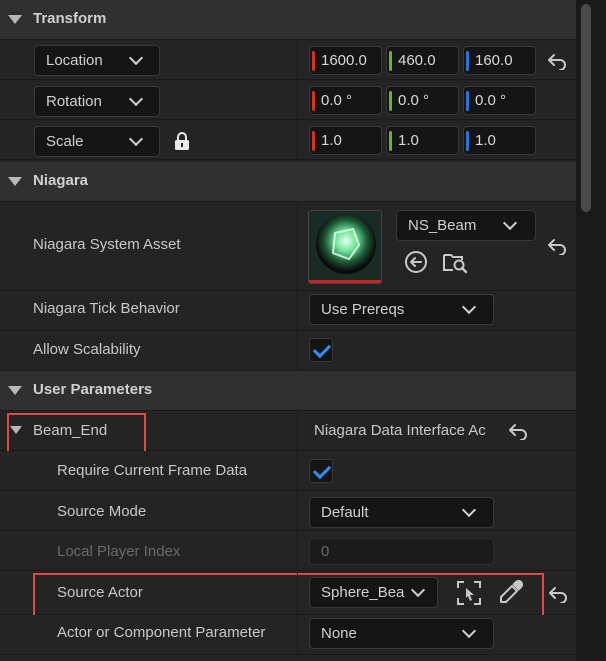 The width and height of the screenshot is (606, 661). I want to click on location-z-field: 160.0, so click(499, 60).